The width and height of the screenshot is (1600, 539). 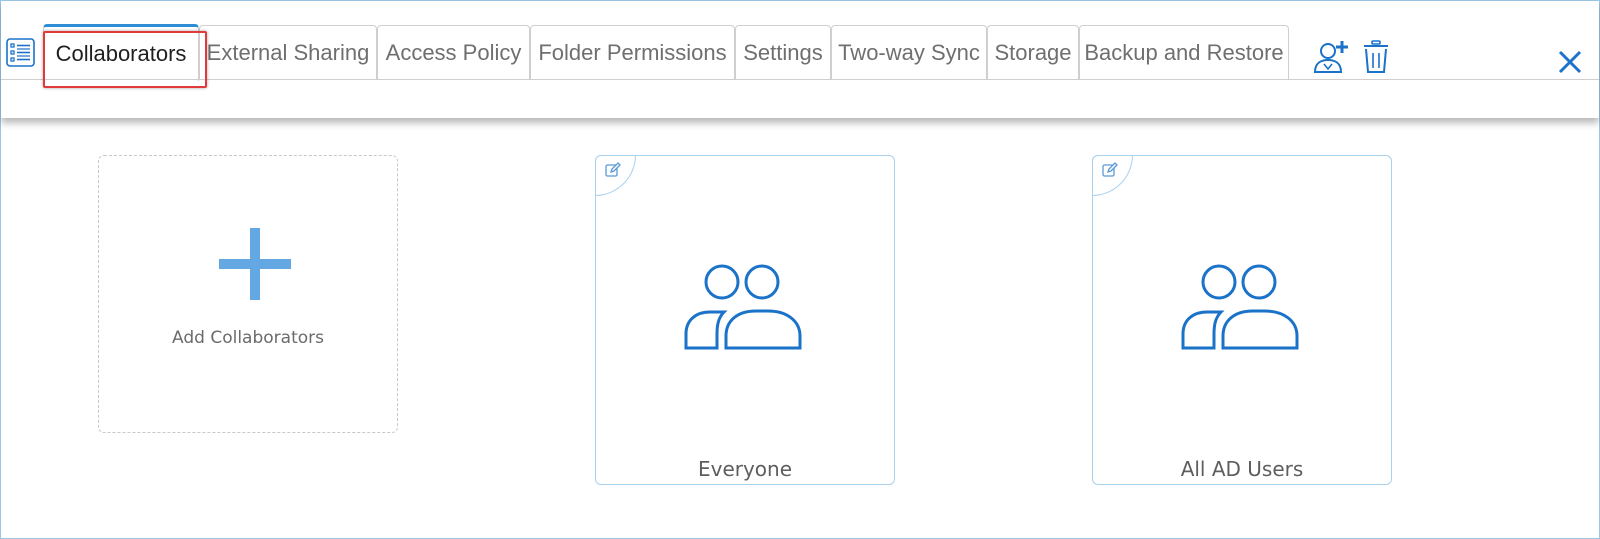 What do you see at coordinates (1376, 57) in the screenshot?
I see `trash-icon` at bounding box center [1376, 57].